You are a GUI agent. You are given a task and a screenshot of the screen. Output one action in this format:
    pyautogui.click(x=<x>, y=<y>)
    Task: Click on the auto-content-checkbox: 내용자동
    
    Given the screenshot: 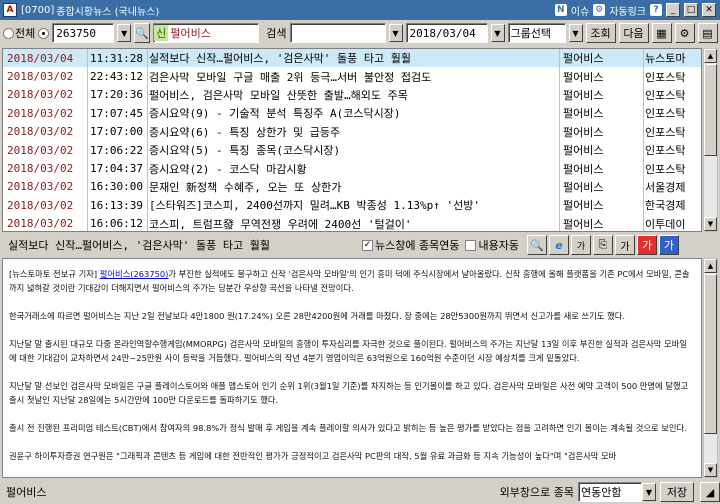 What is the action you would take?
    pyautogui.click(x=492, y=245)
    